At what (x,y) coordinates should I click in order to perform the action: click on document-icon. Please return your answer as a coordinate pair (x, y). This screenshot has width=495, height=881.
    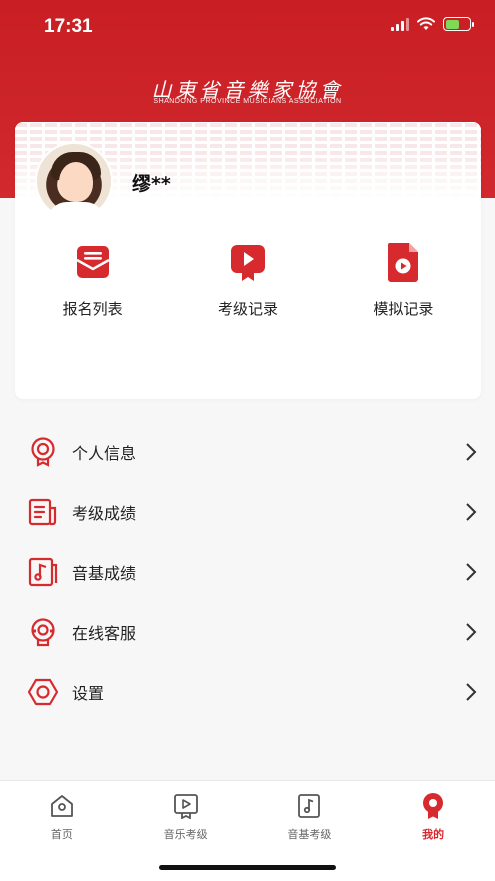
    Looking at the image, I should click on (43, 512).